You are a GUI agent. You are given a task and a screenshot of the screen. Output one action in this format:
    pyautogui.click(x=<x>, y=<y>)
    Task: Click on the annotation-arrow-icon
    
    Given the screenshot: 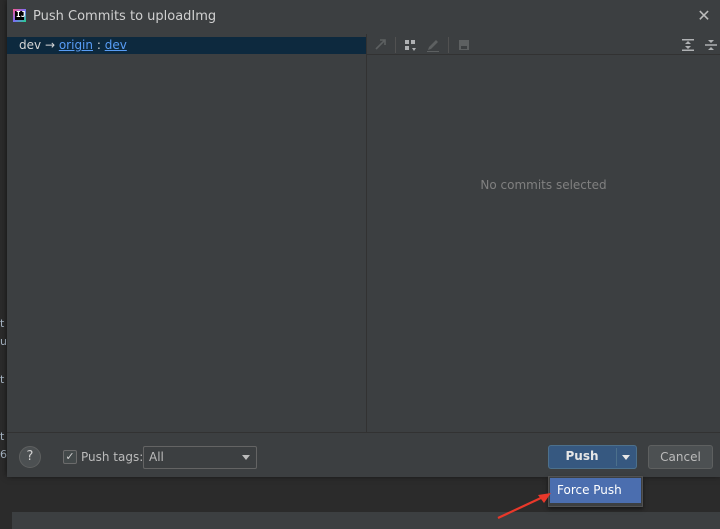 What is the action you would take?
    pyautogui.click(x=524, y=506)
    